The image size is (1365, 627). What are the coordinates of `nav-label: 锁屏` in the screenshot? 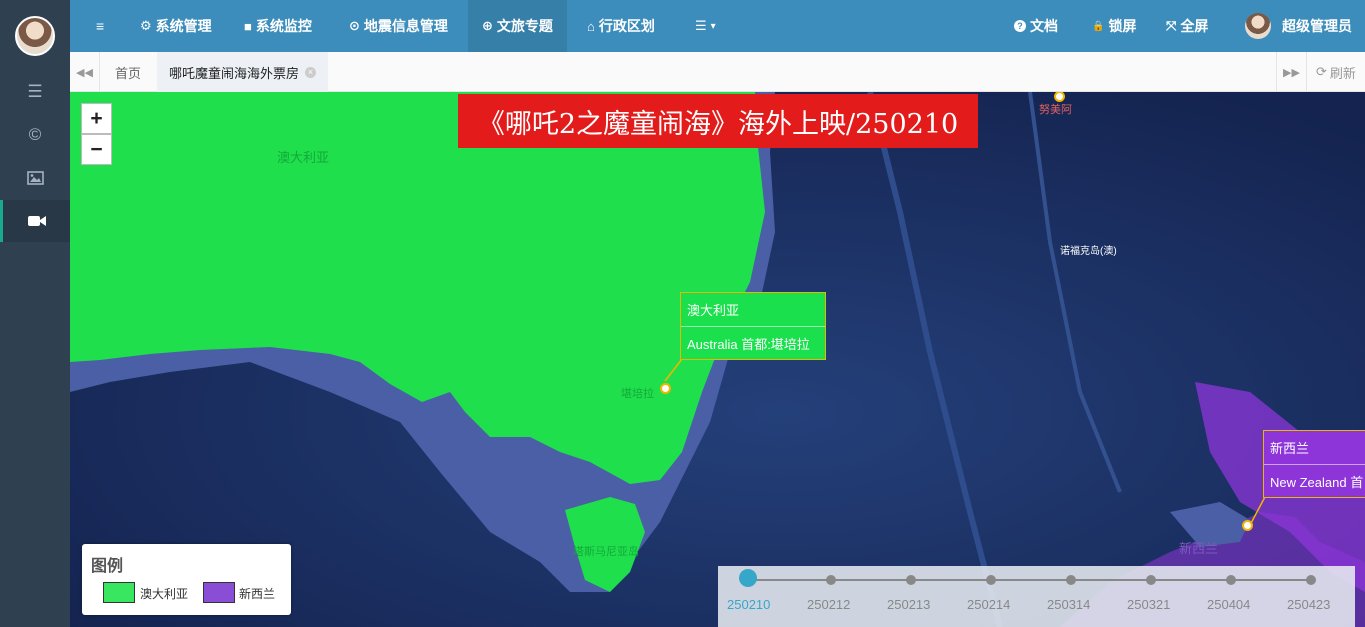 It's located at (1122, 26).